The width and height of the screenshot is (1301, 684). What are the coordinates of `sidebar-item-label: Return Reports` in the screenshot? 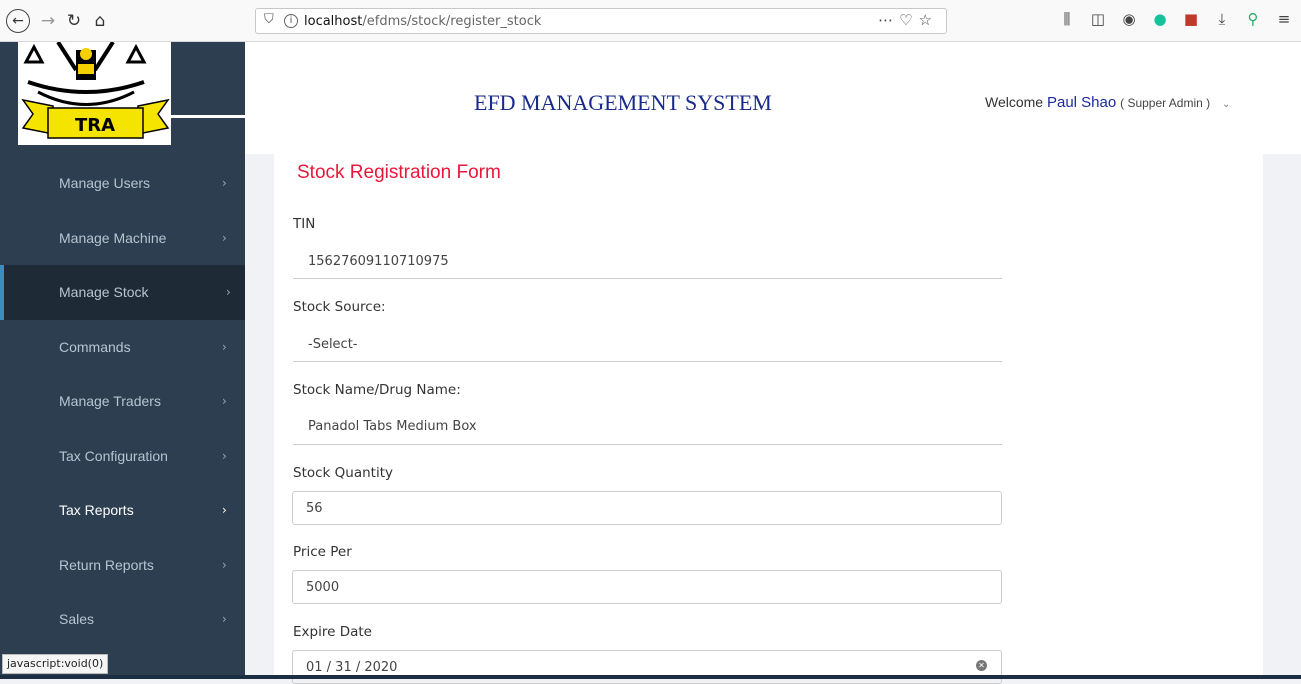 It's located at (106, 564).